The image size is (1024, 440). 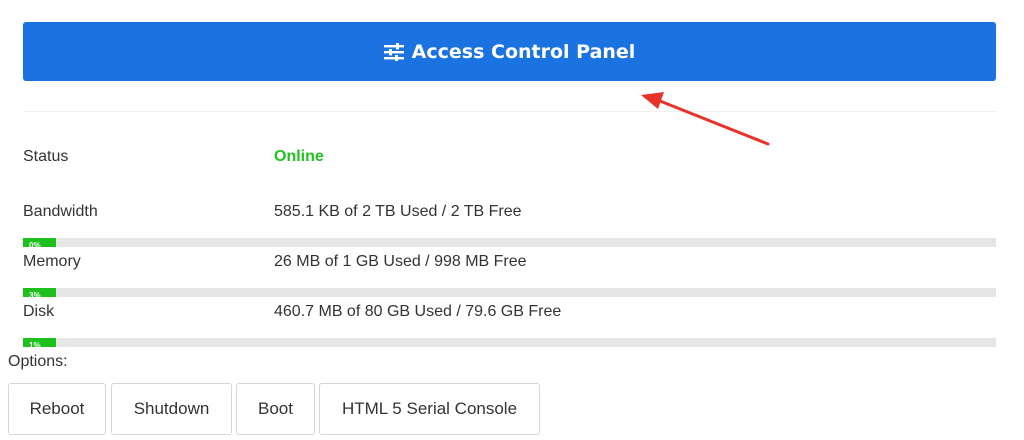 I want to click on bandwidth-percent: 0%, so click(x=35, y=244).